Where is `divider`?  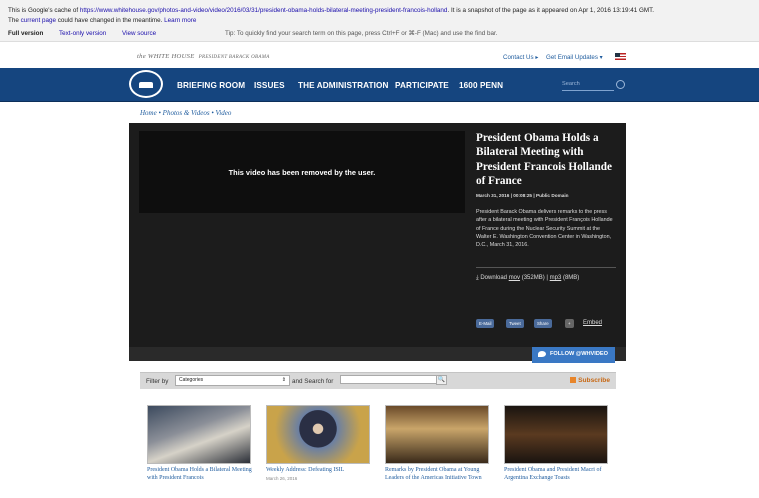
divider is located at coordinates (546, 267).